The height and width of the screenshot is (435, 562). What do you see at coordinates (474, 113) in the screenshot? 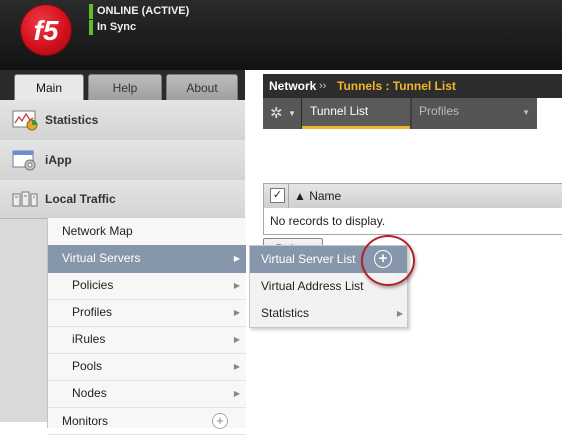
I see `tab-profiles: Profiles ▼` at bounding box center [474, 113].